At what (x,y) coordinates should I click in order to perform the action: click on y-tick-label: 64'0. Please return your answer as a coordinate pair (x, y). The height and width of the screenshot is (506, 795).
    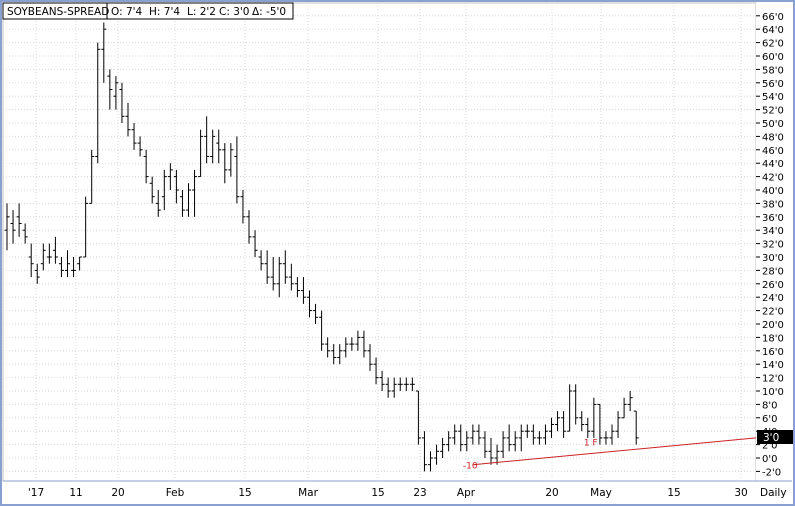
    Looking at the image, I should click on (773, 30).